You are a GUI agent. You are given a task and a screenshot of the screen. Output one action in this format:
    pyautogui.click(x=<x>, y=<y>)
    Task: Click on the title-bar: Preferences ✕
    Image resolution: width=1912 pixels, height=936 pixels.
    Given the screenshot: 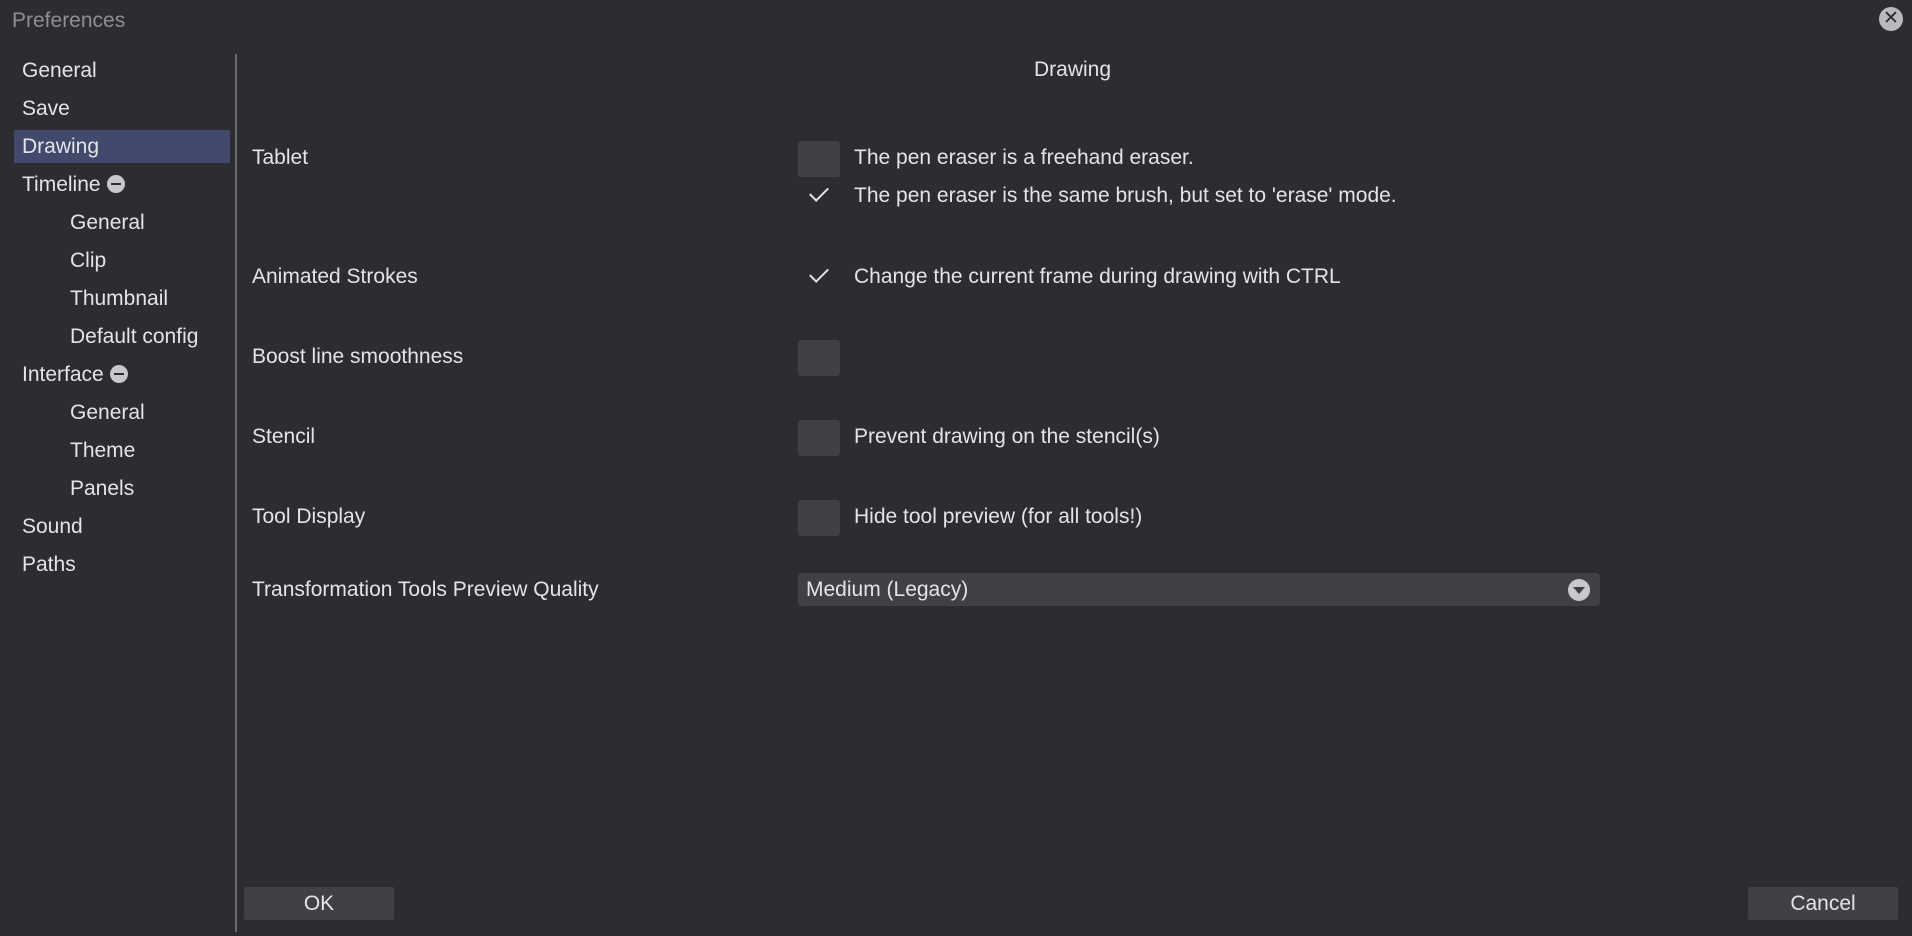 What is the action you would take?
    pyautogui.click(x=956, y=20)
    